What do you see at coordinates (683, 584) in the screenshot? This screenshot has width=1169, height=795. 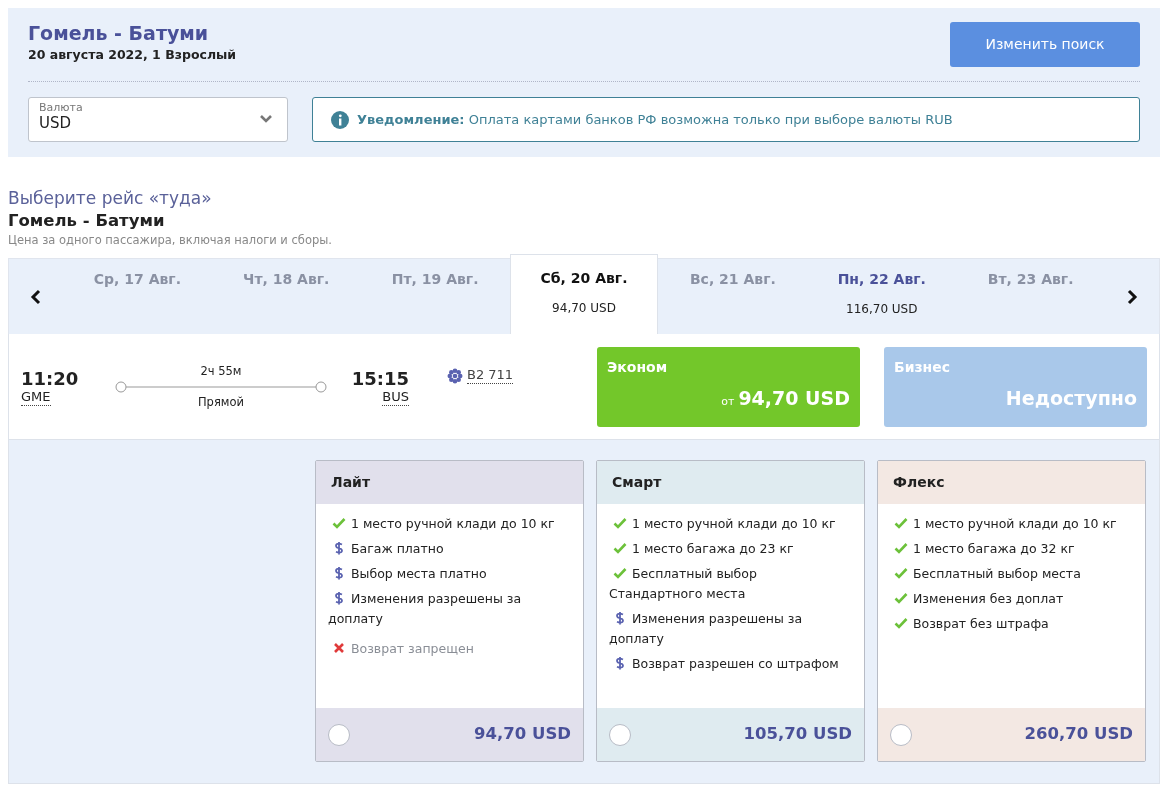 I see `fare-feature: Бесплатный выбор Стандартного места` at bounding box center [683, 584].